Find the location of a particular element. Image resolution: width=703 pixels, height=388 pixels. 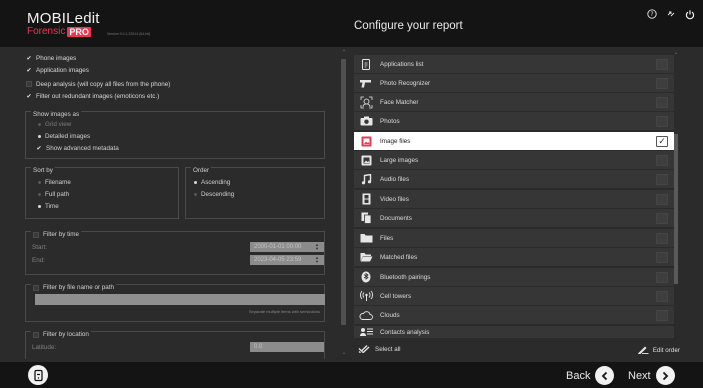

footer-bar: Back Next is located at coordinates (351, 375).